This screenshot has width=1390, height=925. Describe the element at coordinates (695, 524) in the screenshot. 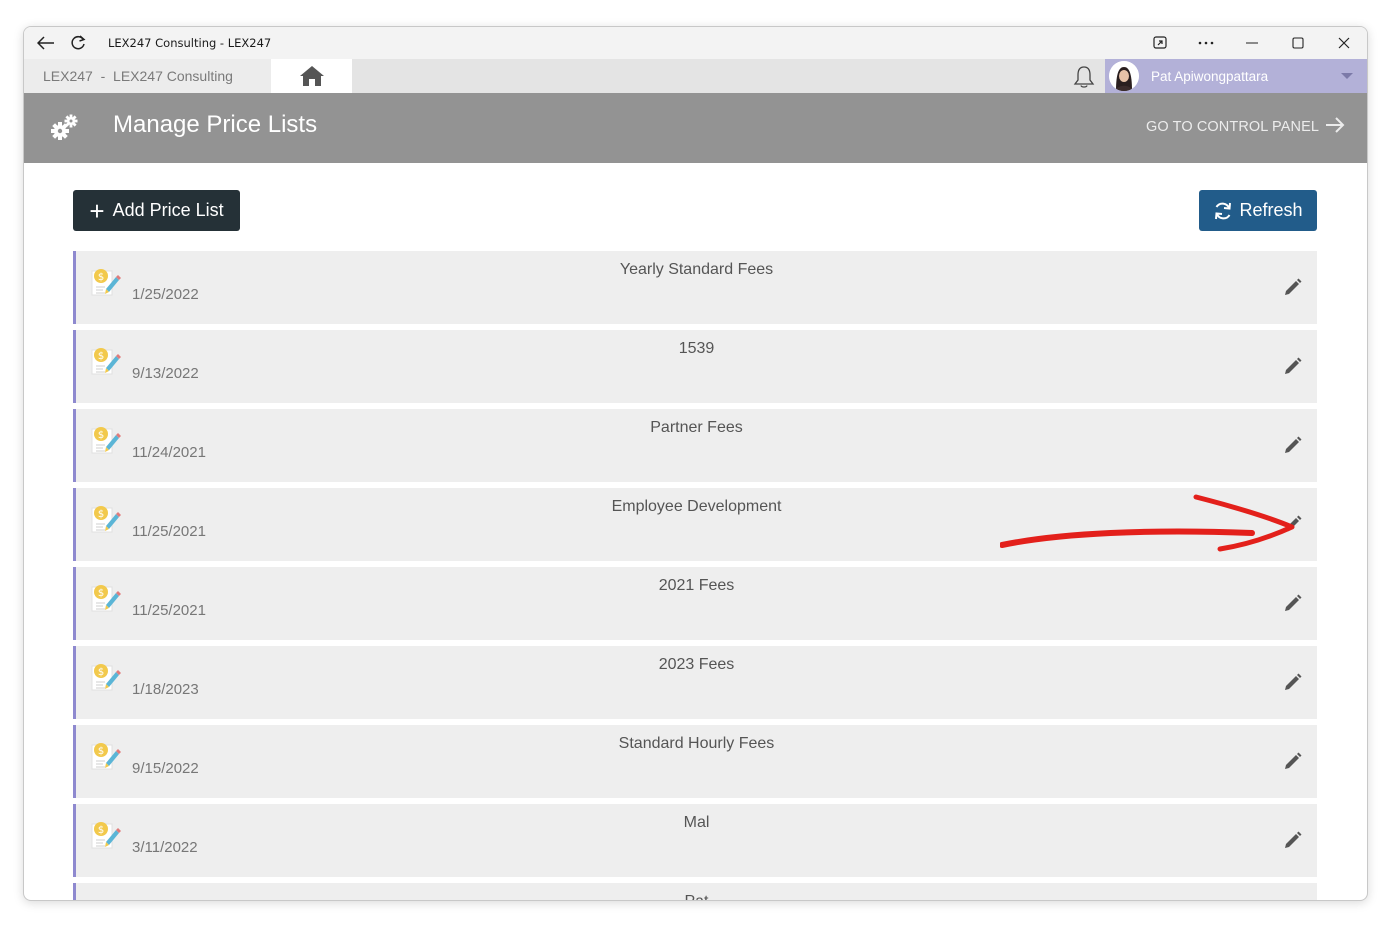

I see `price-list-row: $ Employee Development 11/25/2021` at that location.